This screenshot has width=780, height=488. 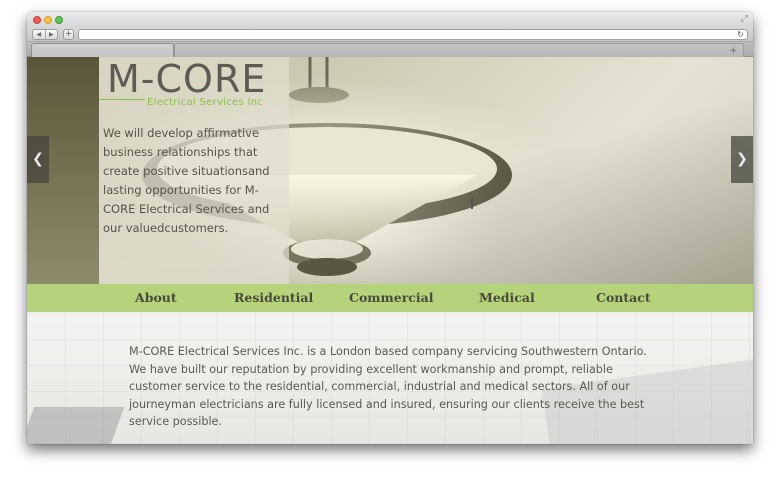 What do you see at coordinates (48, 20) in the screenshot?
I see `minimize-window-icon` at bounding box center [48, 20].